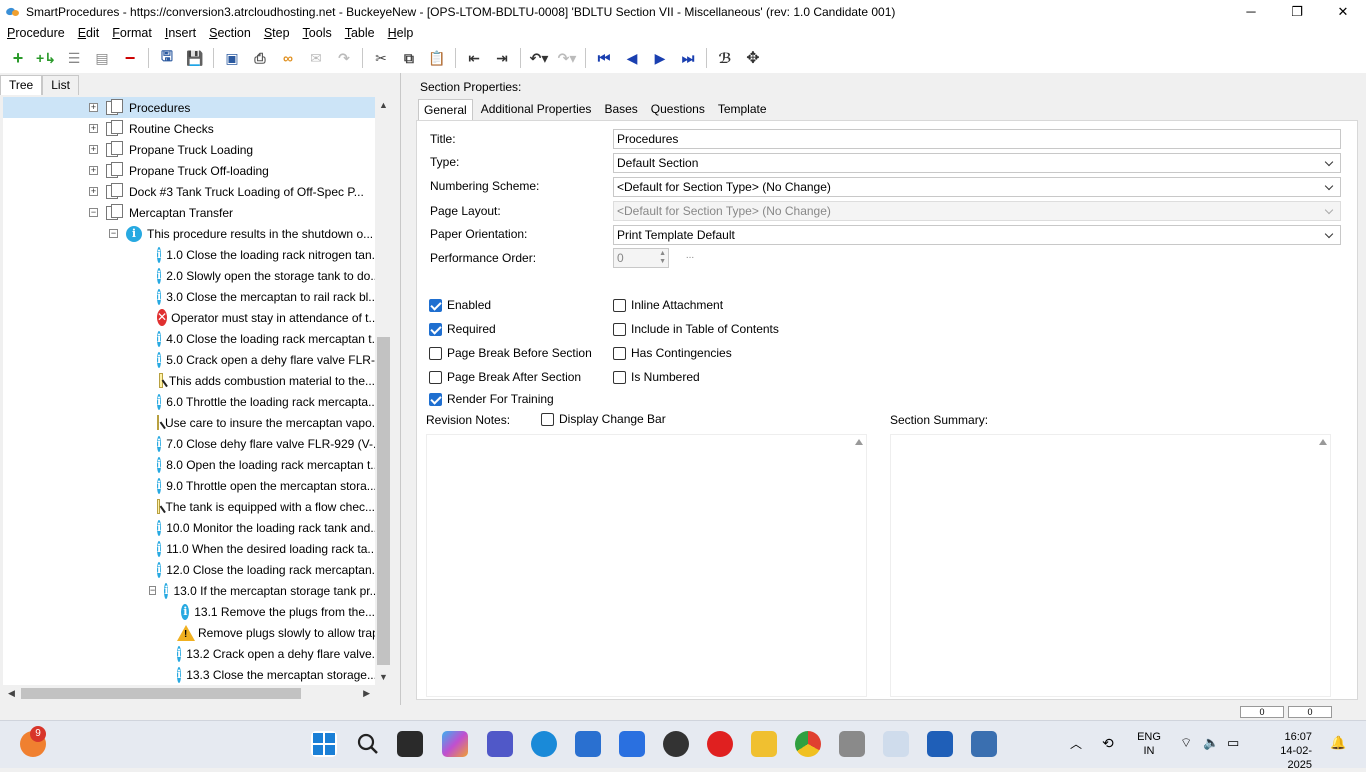 Image resolution: width=1366 pixels, height=772 pixels. Describe the element at coordinates (977, 235) in the screenshot. I see `paper-orientation-select: Print Template Default` at that location.